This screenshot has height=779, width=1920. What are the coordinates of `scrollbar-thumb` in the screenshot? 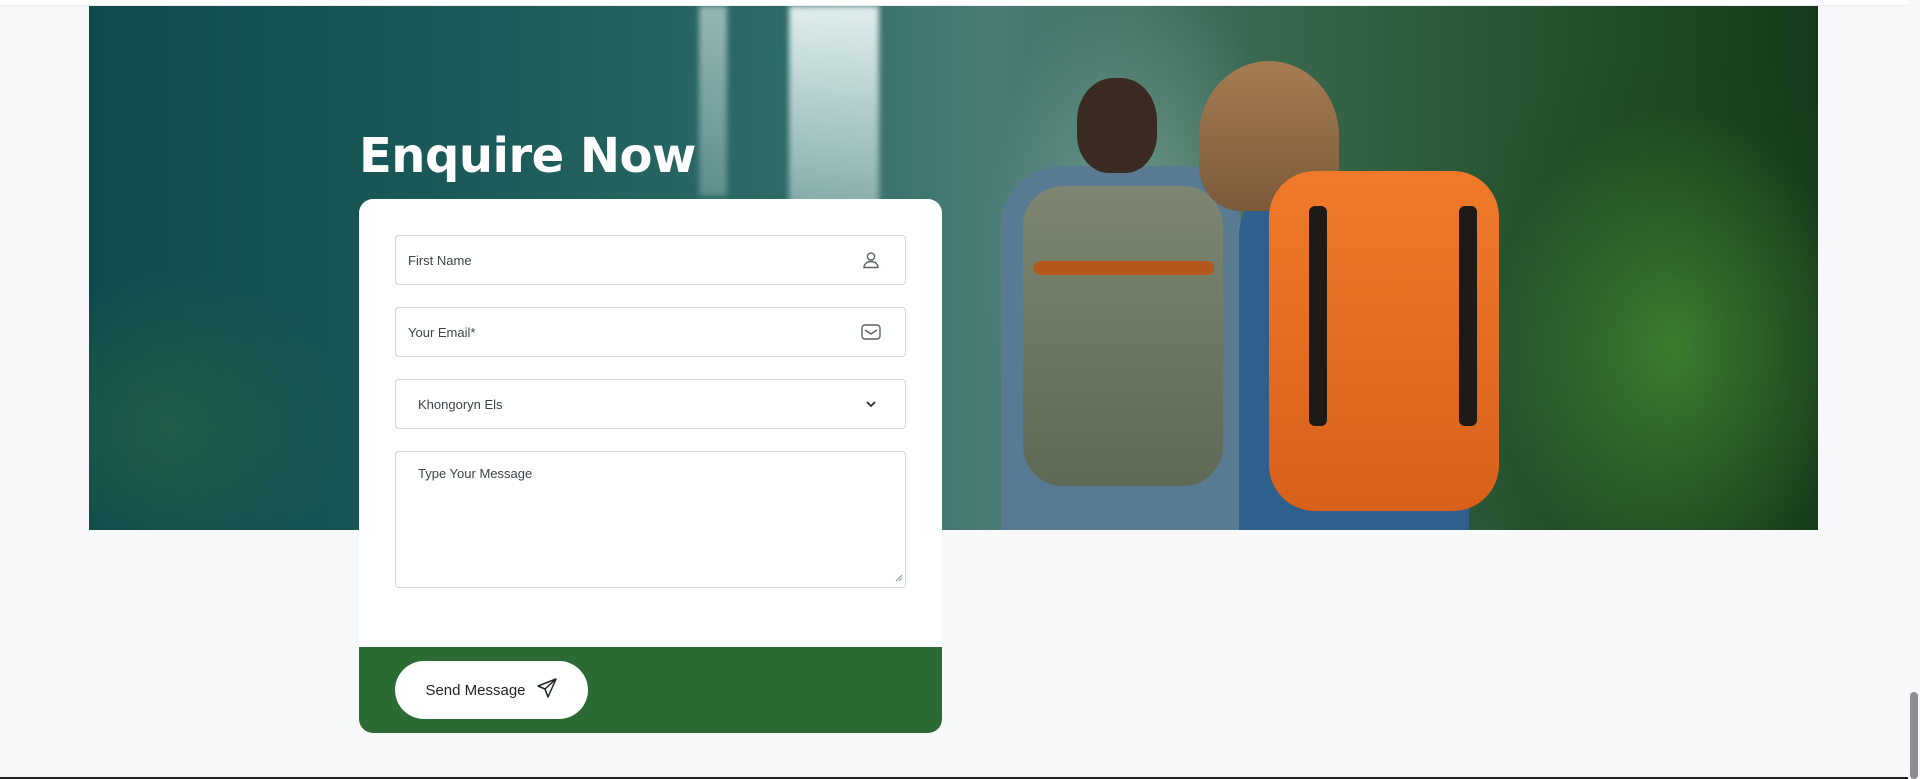 It's located at (1914, 735).